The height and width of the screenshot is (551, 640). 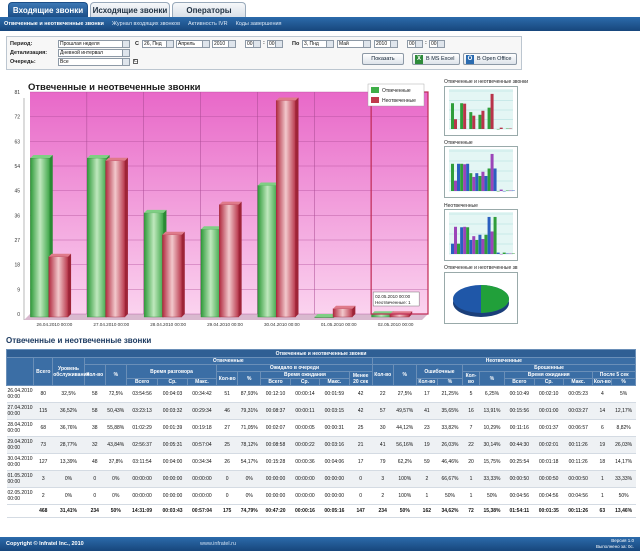 I want to click on table-cell: 00:04:56, so click(x=578, y=496).